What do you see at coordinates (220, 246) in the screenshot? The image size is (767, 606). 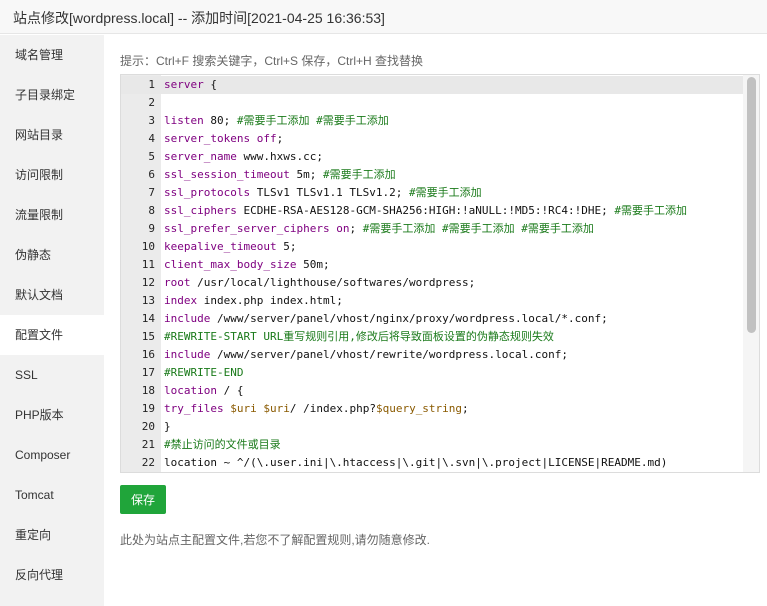 I see `code-token: keepalive_timeout` at bounding box center [220, 246].